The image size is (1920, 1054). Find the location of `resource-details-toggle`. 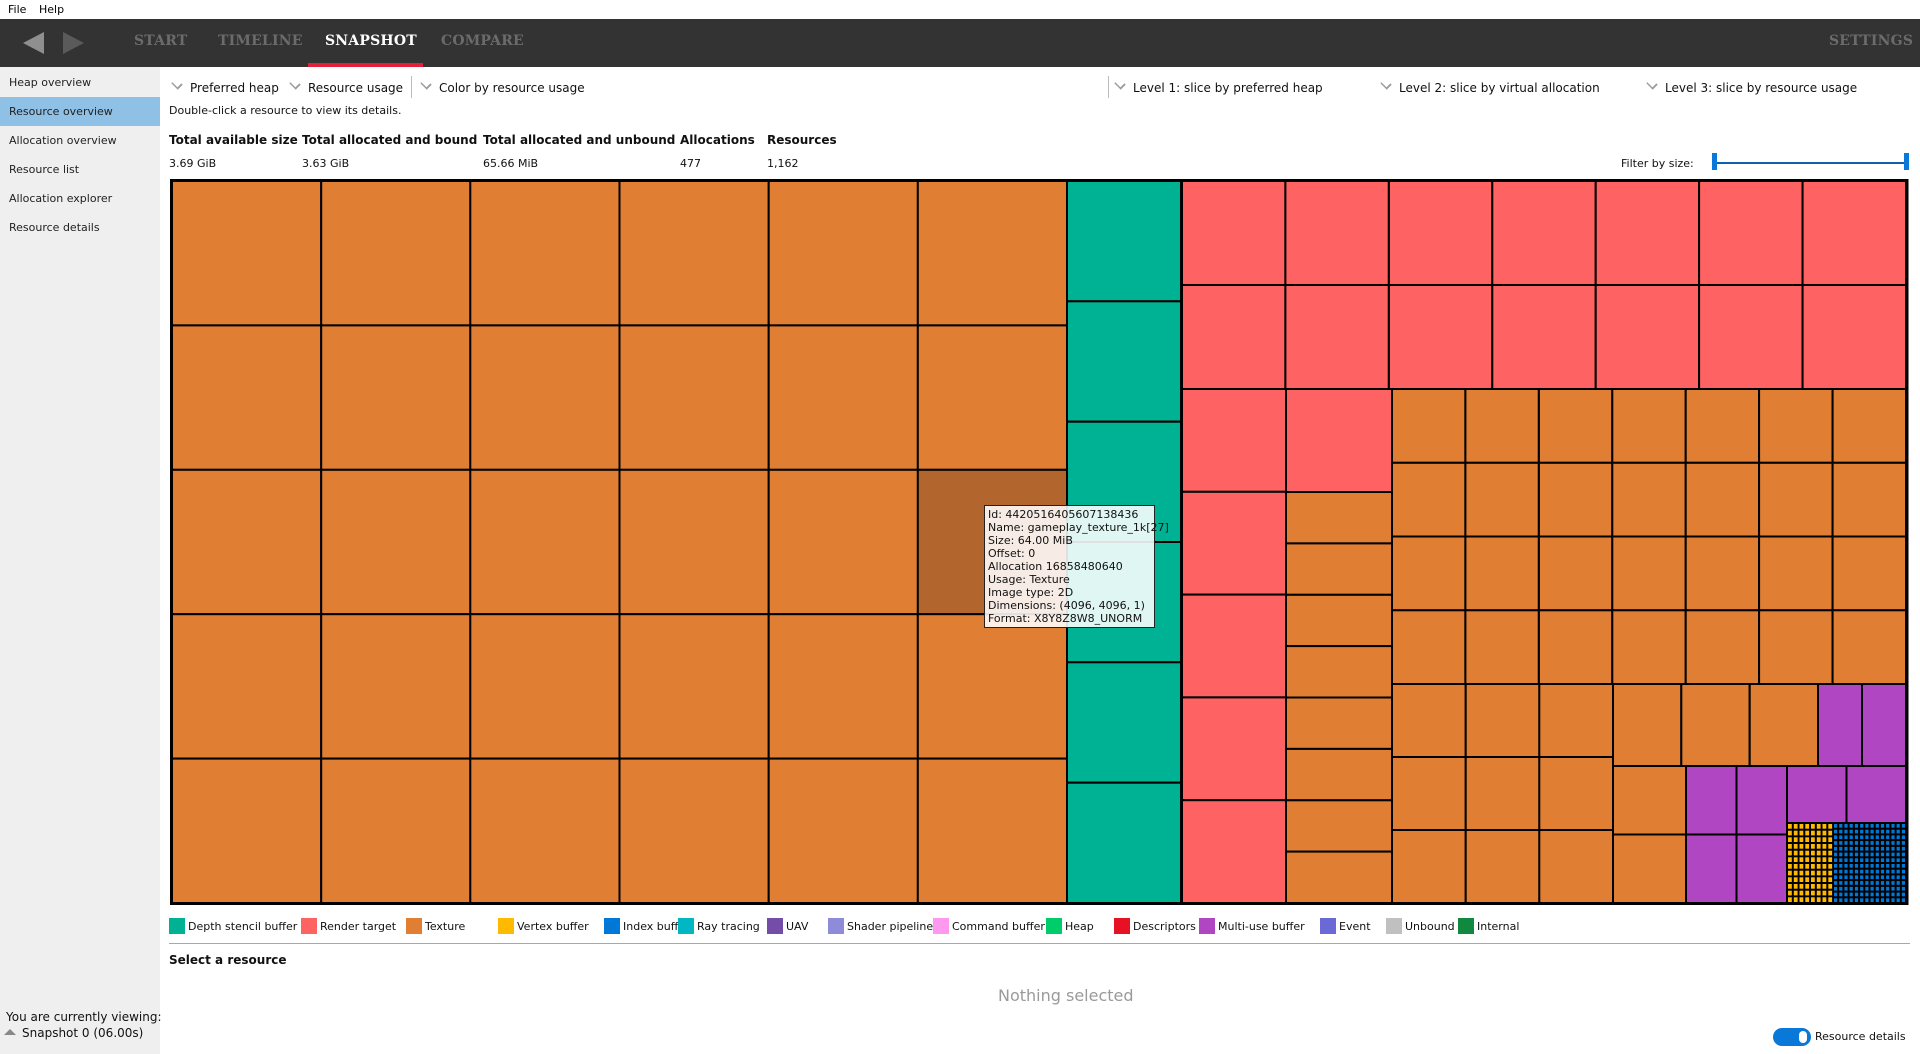

resource-details-toggle is located at coordinates (1792, 1037).